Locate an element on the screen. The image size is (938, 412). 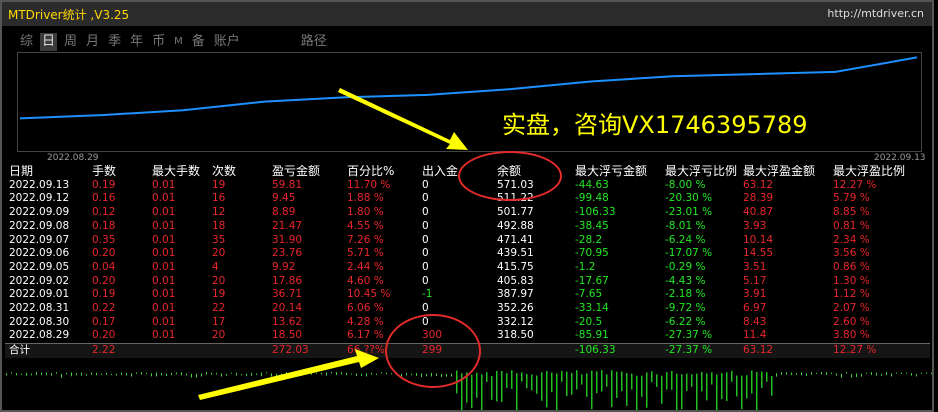
arrow-to-balance is located at coordinates (403, 119).